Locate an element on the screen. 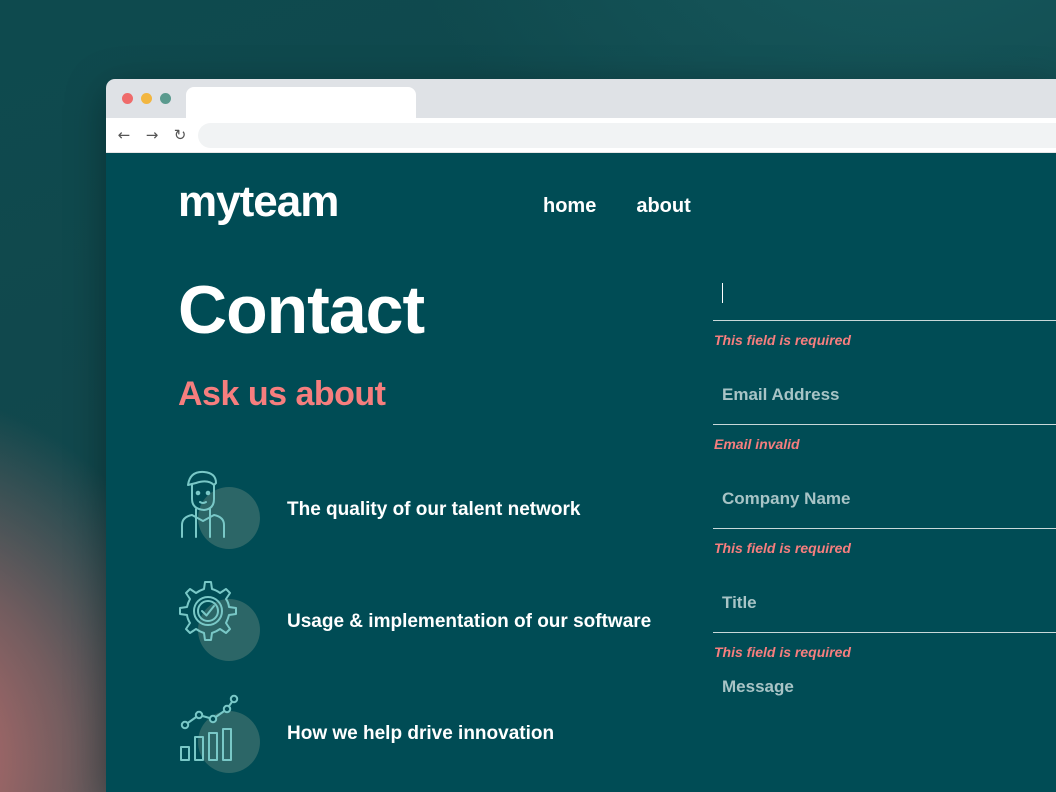 The image size is (1056, 792). feature-label: How we help drive innovation is located at coordinates (421, 733).